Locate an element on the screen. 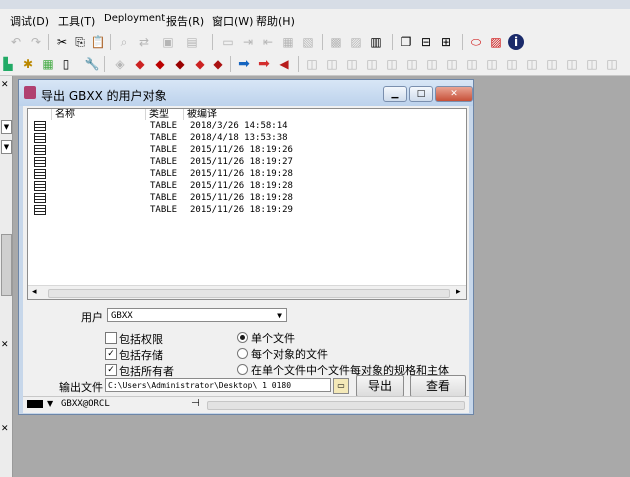  indent-icon: ⇥ is located at coordinates (248, 42).